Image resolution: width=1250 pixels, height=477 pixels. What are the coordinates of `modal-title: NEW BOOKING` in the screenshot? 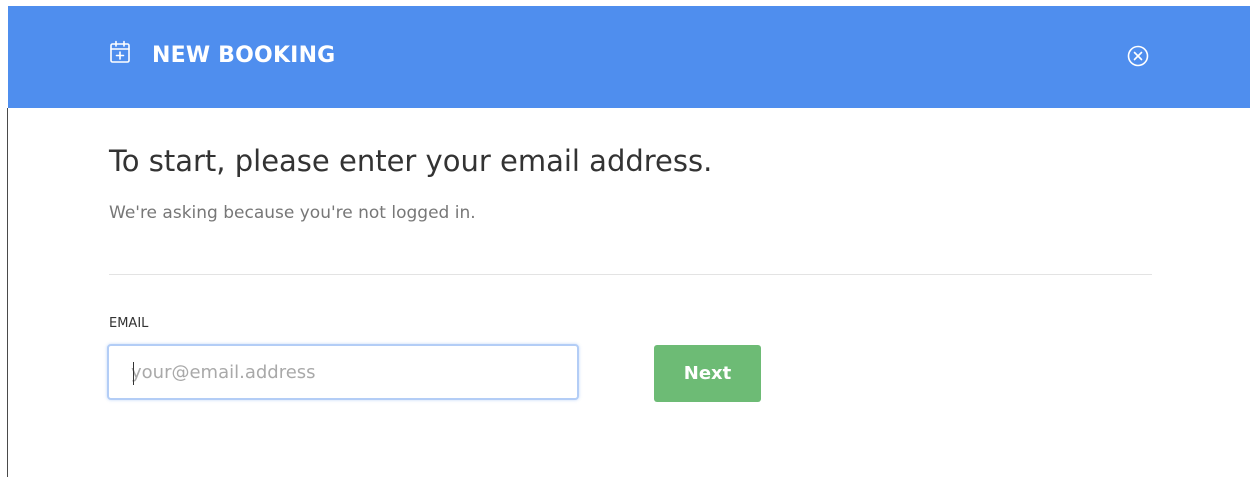 It's located at (244, 55).